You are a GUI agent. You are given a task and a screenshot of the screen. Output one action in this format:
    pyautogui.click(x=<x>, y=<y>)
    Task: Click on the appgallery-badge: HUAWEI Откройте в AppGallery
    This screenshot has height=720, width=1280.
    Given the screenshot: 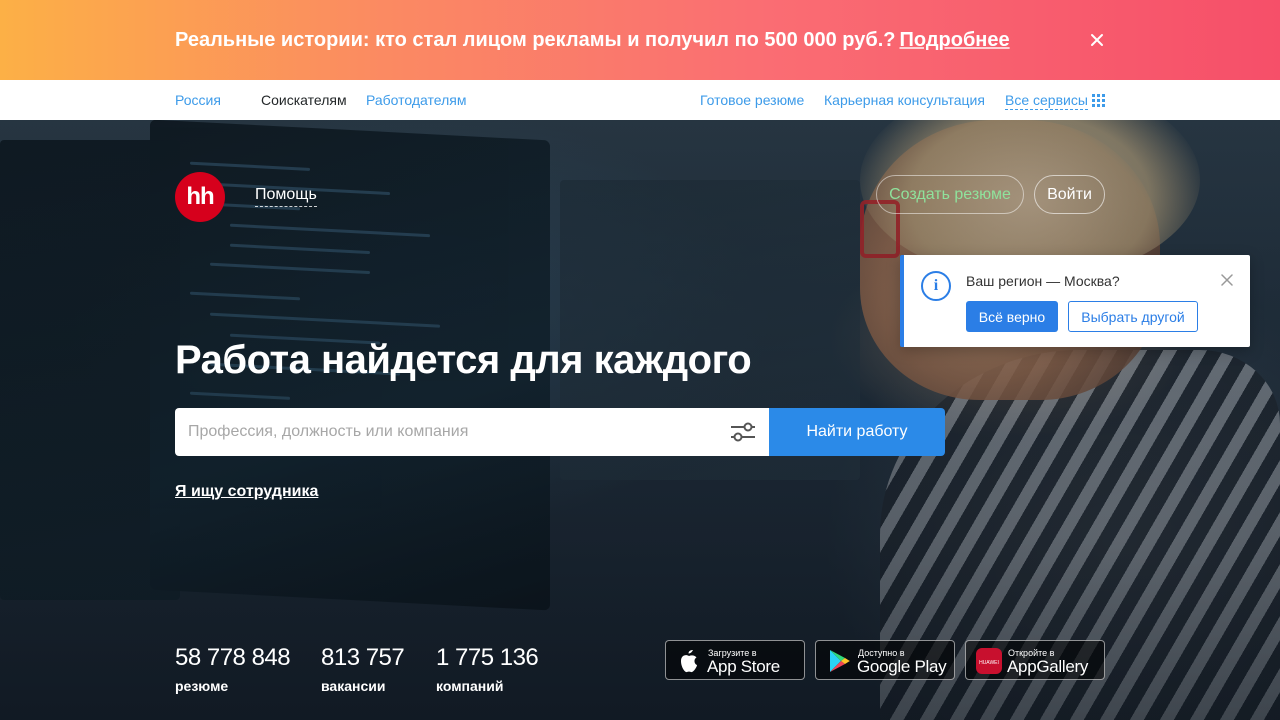 What is the action you would take?
    pyautogui.click(x=1035, y=660)
    